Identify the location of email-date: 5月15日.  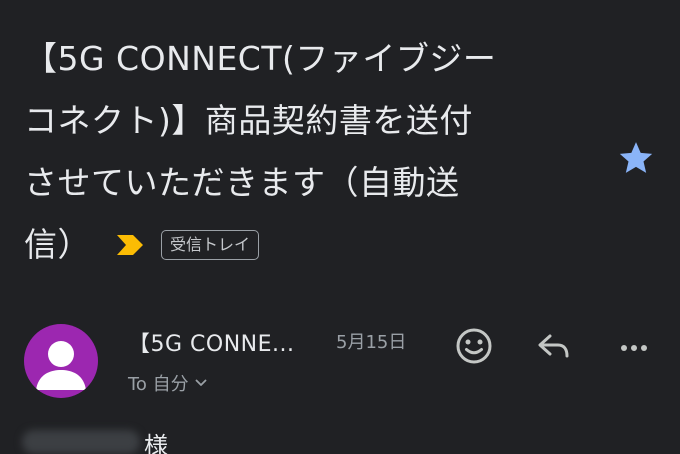
(371, 342).